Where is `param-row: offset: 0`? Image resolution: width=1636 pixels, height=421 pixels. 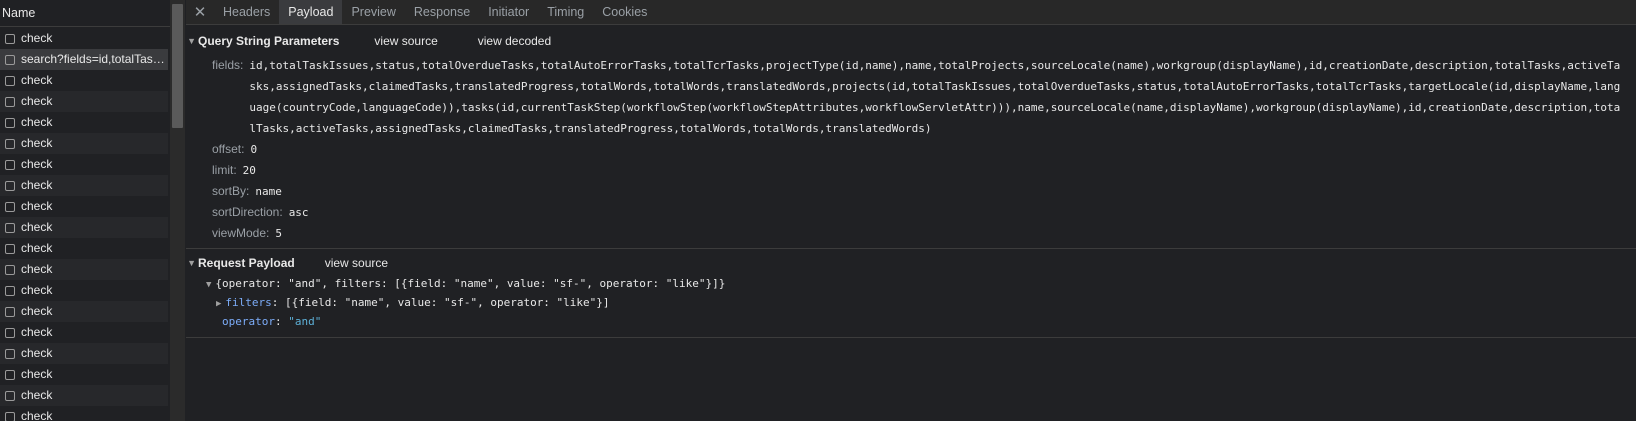 param-row: offset: 0 is located at coordinates (924, 149).